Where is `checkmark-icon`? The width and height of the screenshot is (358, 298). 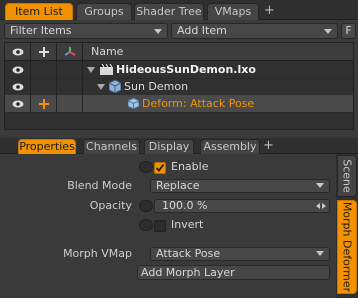 checkmark-icon is located at coordinates (160, 167).